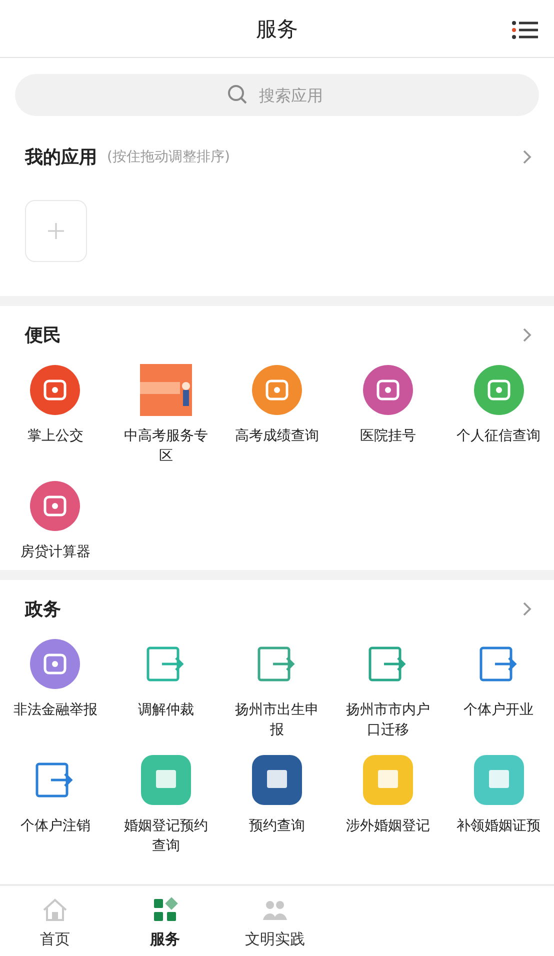  I want to click on app-label: 医院挂号, so click(388, 436).